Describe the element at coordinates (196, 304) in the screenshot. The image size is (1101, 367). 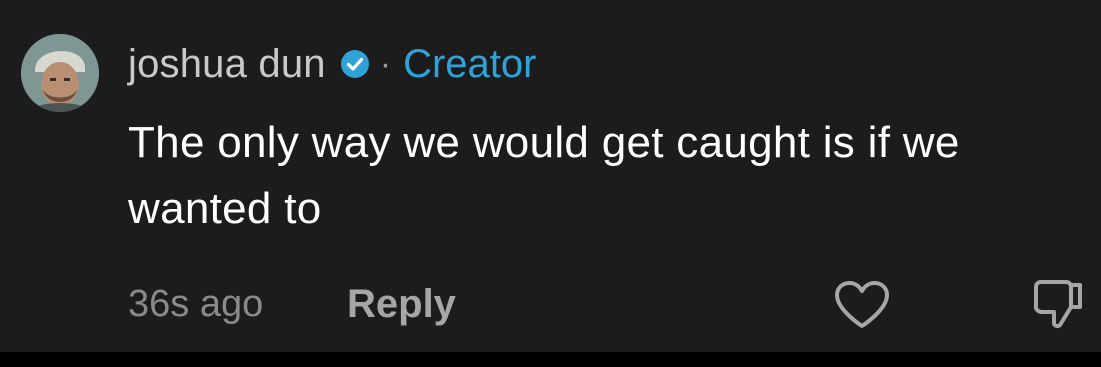
I see `comment-timestamp: 36s ago` at that location.